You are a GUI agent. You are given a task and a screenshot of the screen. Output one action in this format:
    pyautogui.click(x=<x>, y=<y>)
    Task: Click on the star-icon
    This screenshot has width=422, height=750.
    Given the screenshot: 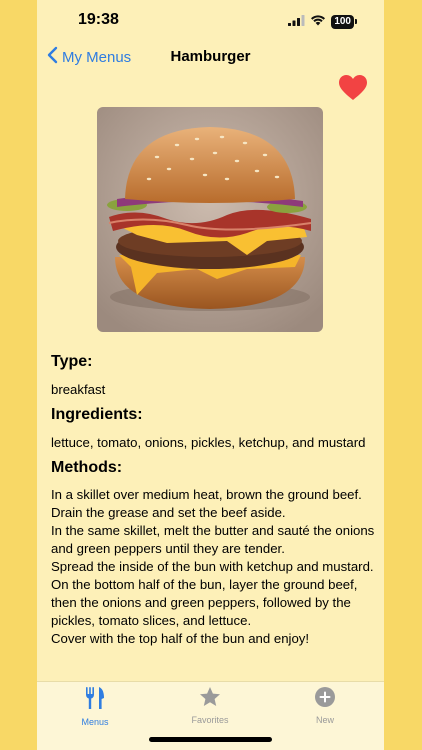 What is the action you would take?
    pyautogui.click(x=210, y=699)
    